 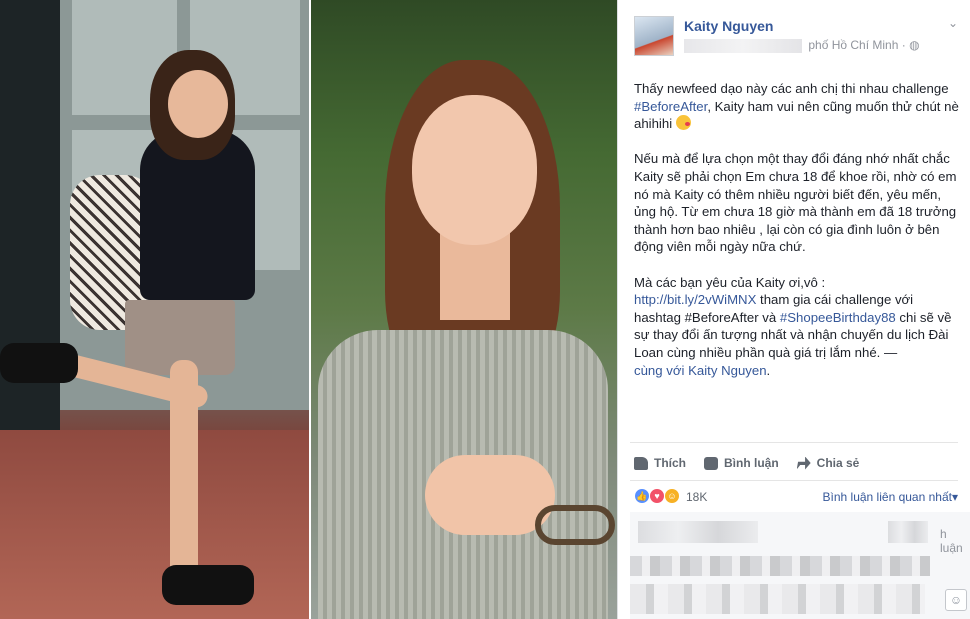 I want to click on post-header: Kaity Nguyen phố Hồ Chí Minh · ◍ ⌄, so click(x=797, y=39).